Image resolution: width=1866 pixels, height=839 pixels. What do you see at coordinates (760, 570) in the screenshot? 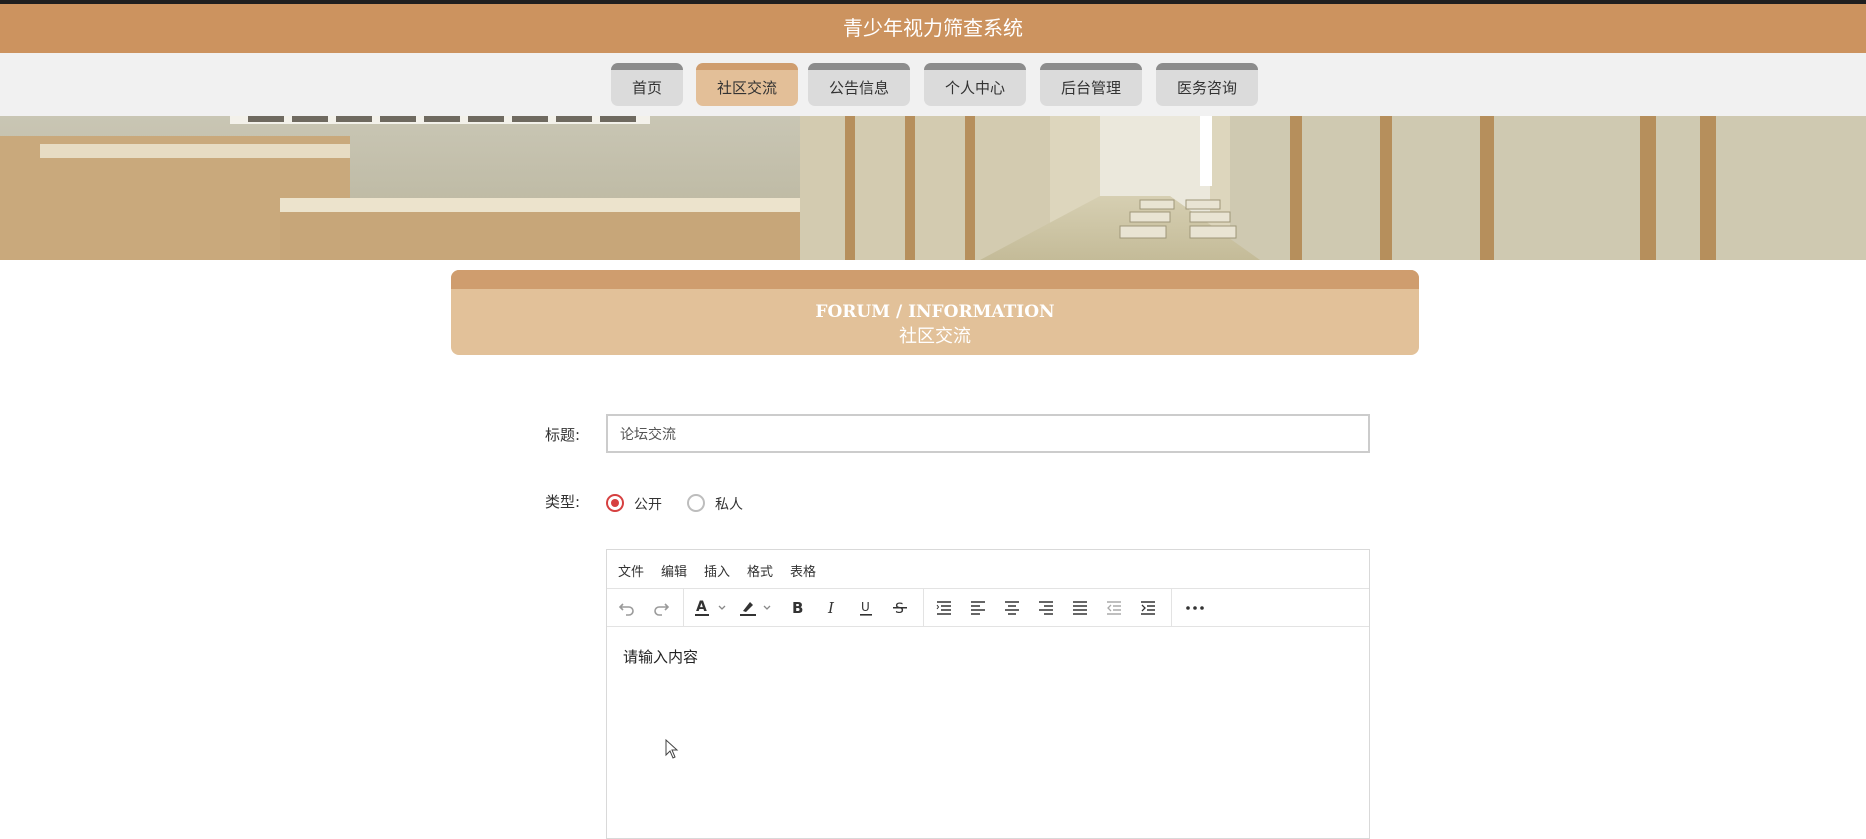
I see `editor-menu-format: 格式` at bounding box center [760, 570].